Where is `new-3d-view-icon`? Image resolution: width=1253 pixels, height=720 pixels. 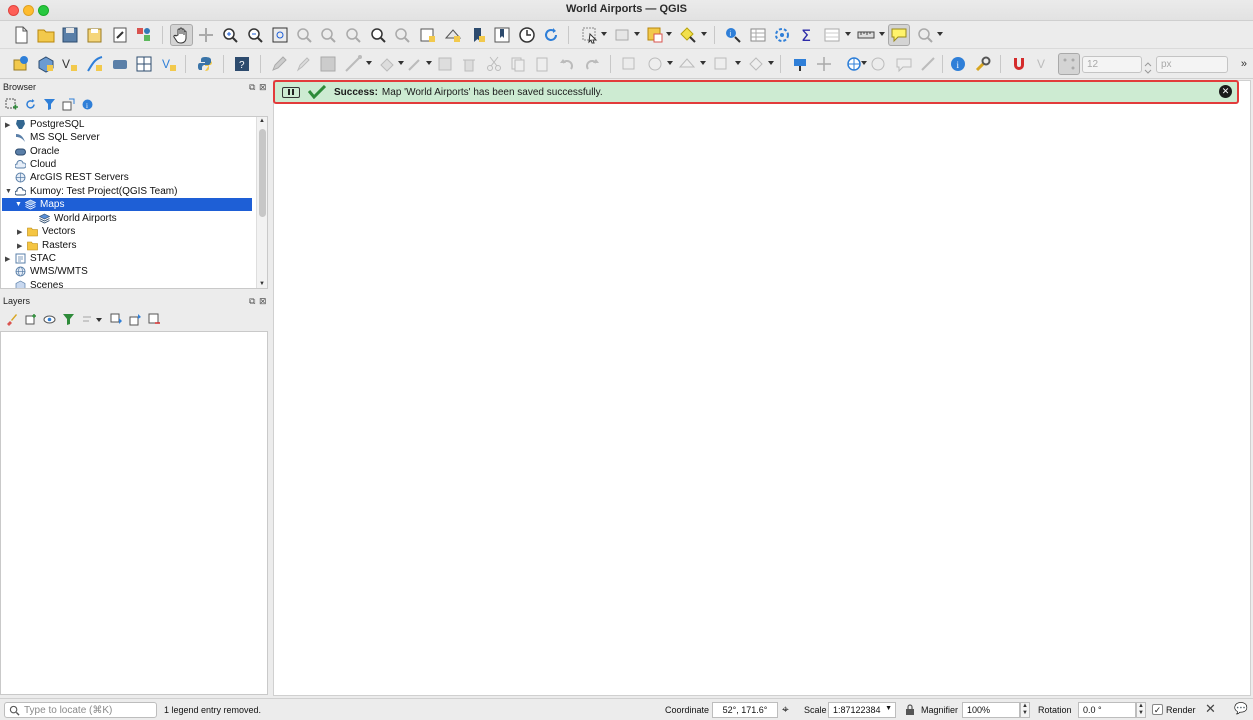 new-3d-view-icon is located at coordinates (453, 35).